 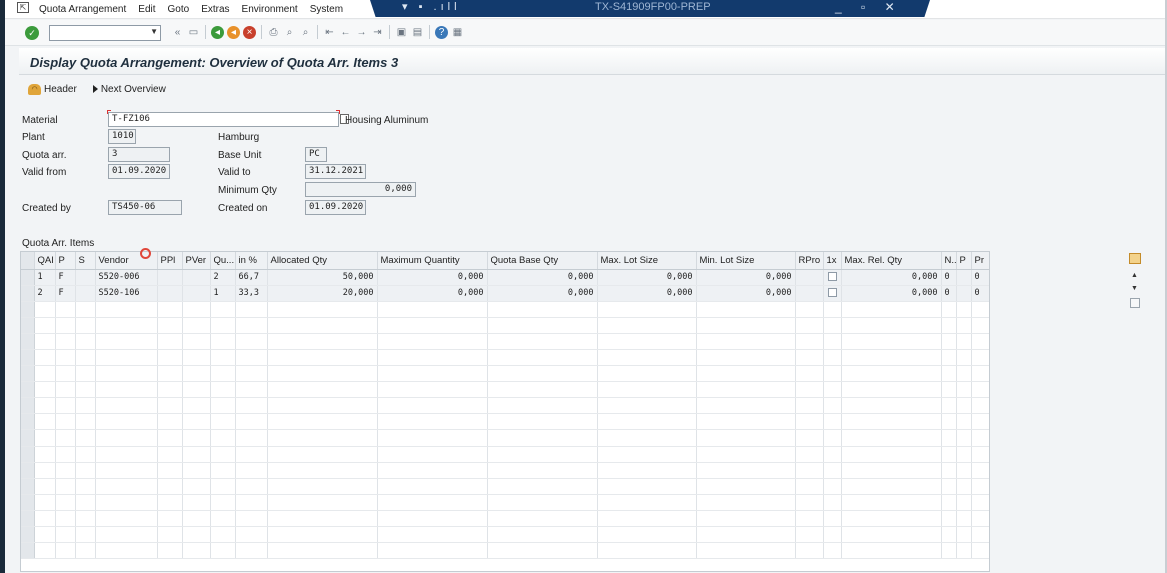 I want to click on new-session-icon: ▣, so click(x=401, y=32).